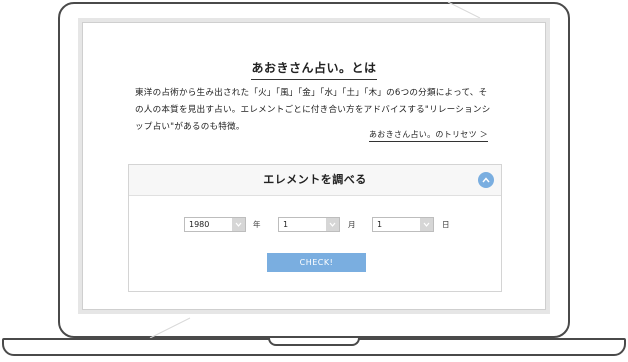  I want to click on title-wrap: あおきさん占い。とは, so click(314, 68).